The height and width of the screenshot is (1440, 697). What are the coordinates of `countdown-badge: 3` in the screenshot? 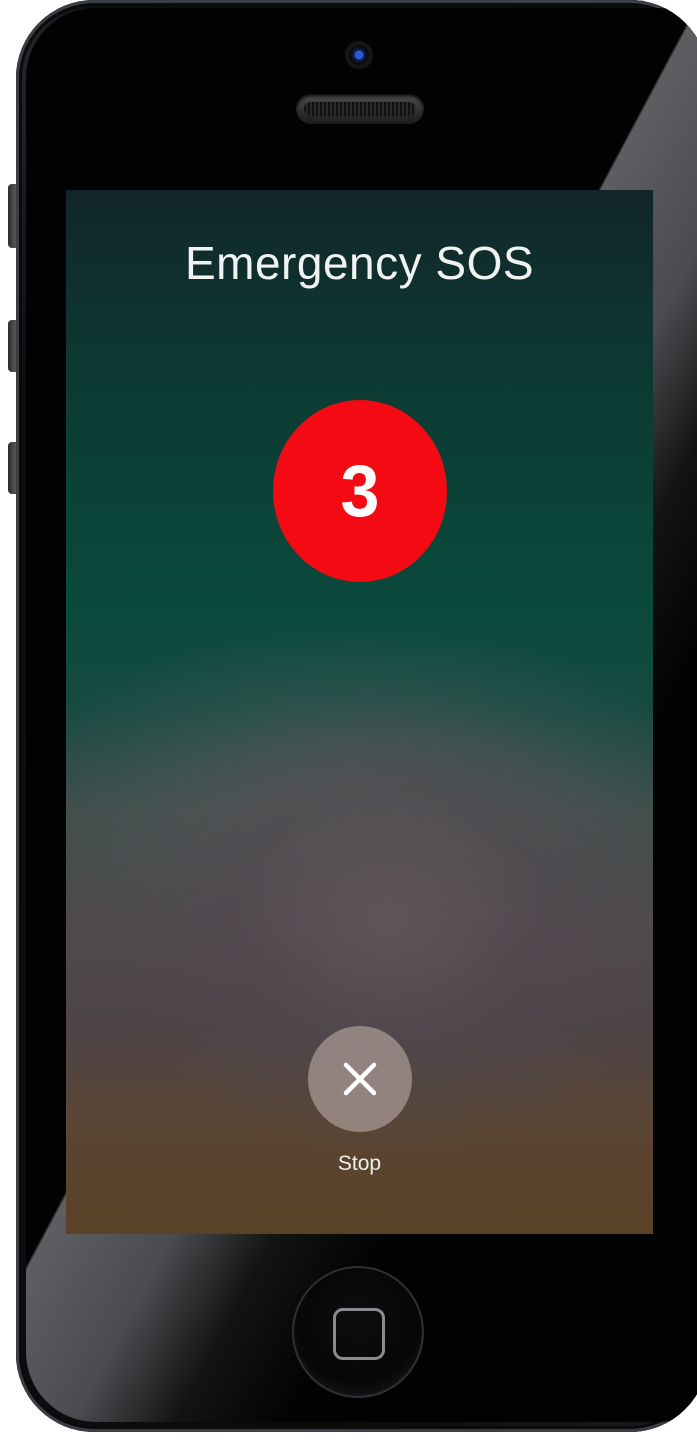 It's located at (360, 491).